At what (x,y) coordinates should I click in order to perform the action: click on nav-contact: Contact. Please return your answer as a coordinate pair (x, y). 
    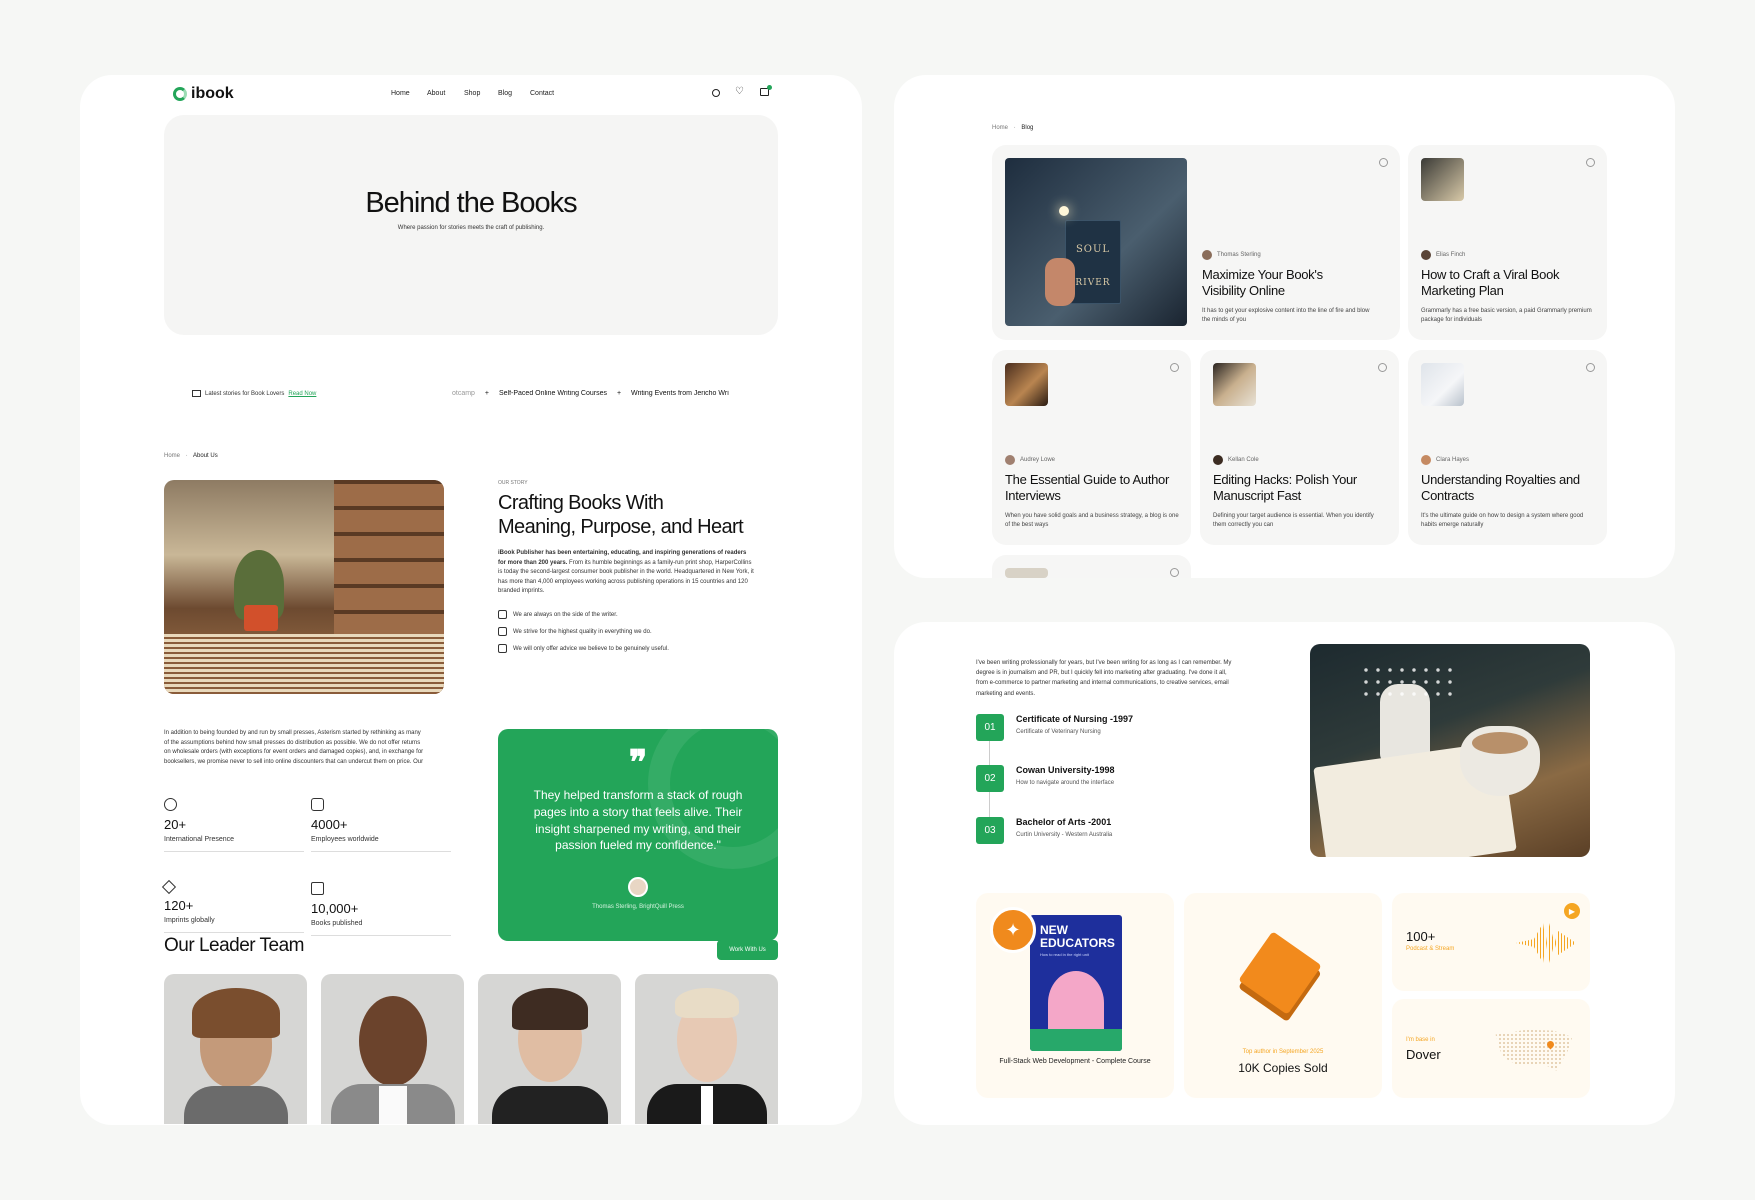
    Looking at the image, I should click on (542, 93).